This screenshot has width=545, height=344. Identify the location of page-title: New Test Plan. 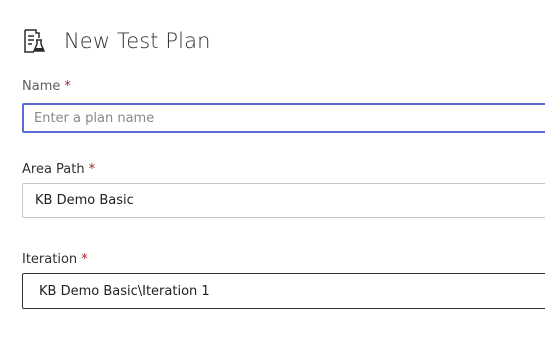
(137, 41).